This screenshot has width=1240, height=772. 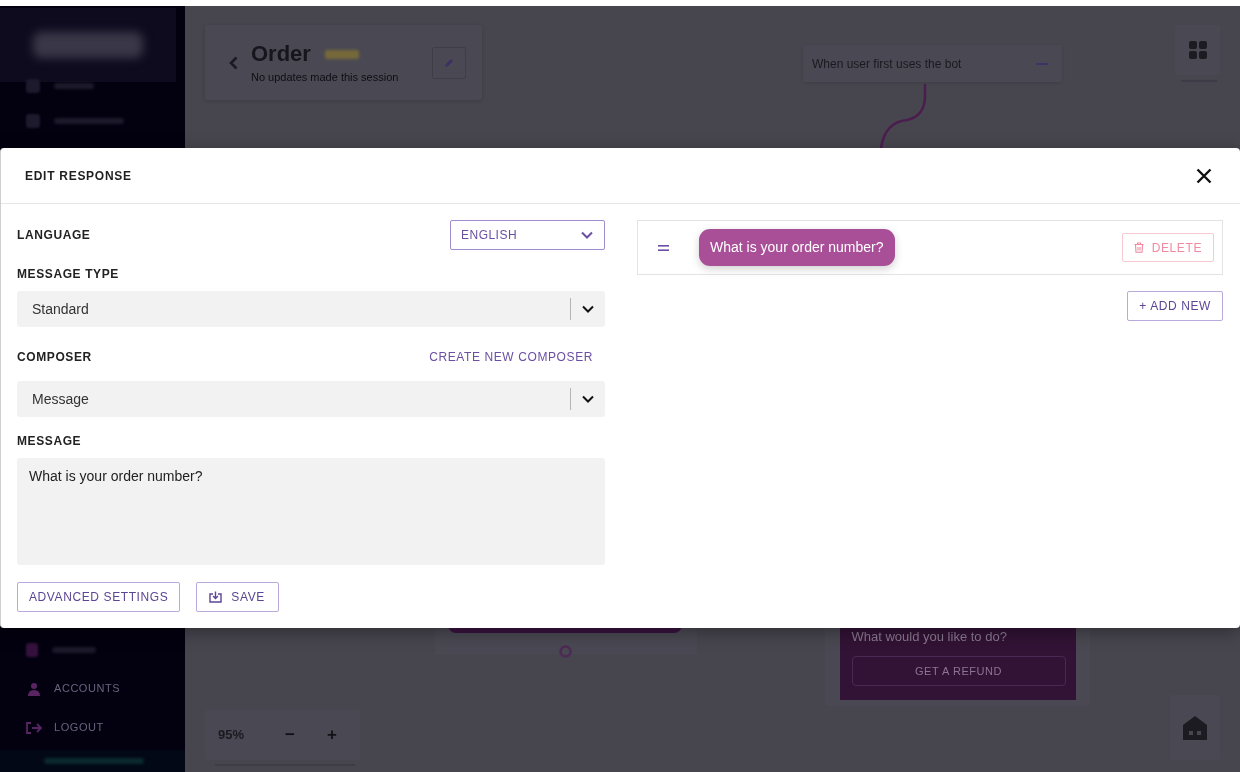 I want to click on house-button, so click(x=1195, y=727).